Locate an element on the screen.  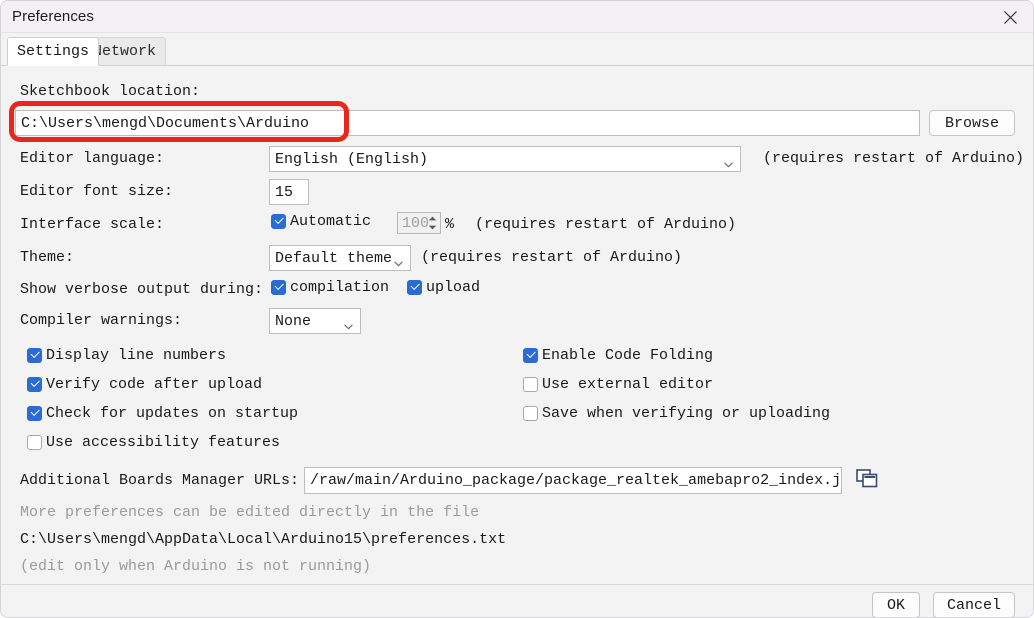
theme-select: Default theme is located at coordinates (340, 258).